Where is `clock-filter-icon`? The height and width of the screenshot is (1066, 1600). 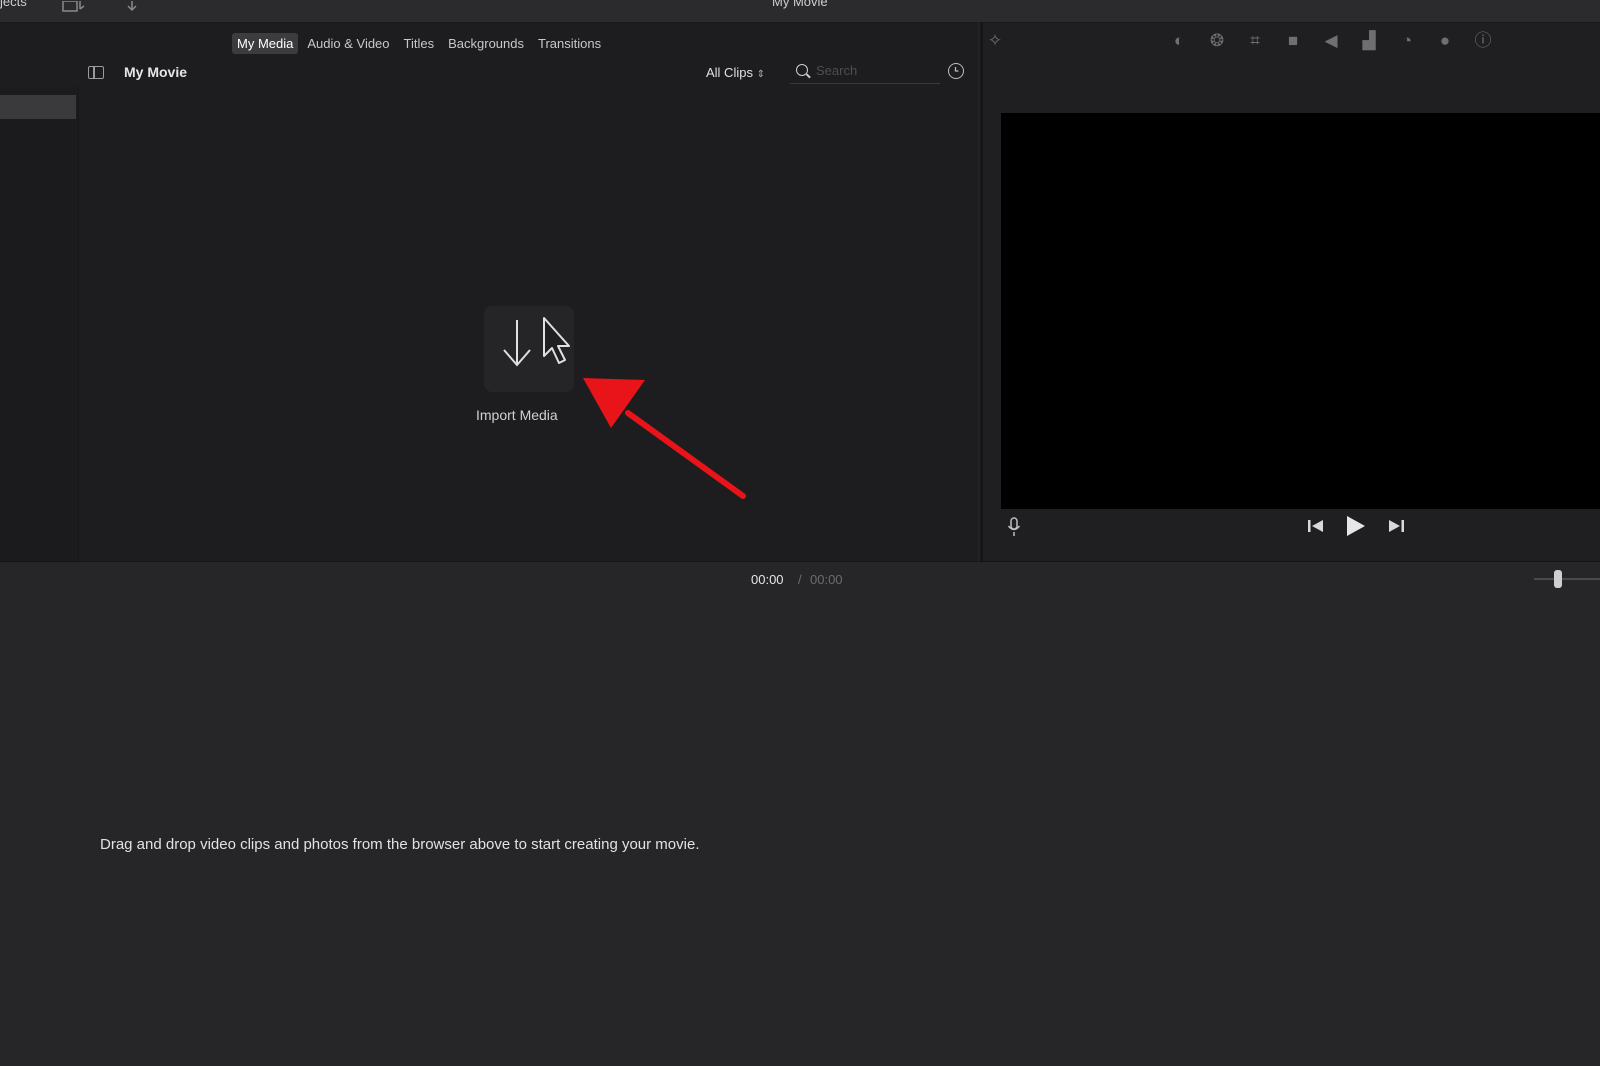
clock-filter-icon is located at coordinates (956, 71).